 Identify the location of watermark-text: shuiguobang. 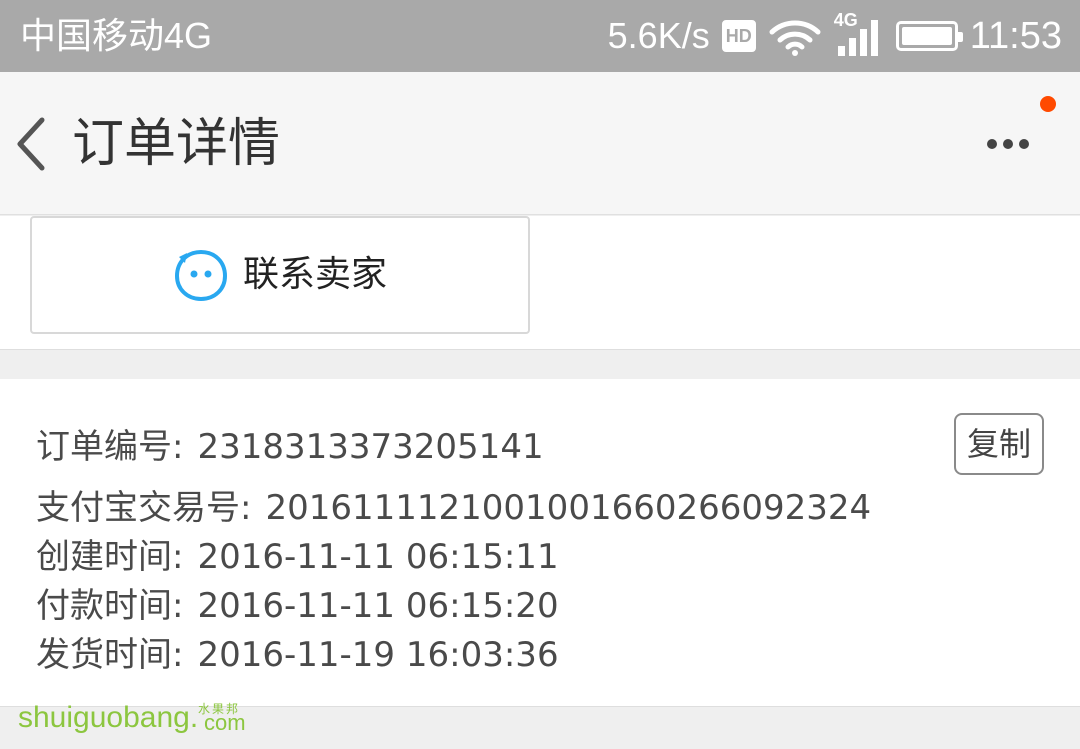
(104, 717).